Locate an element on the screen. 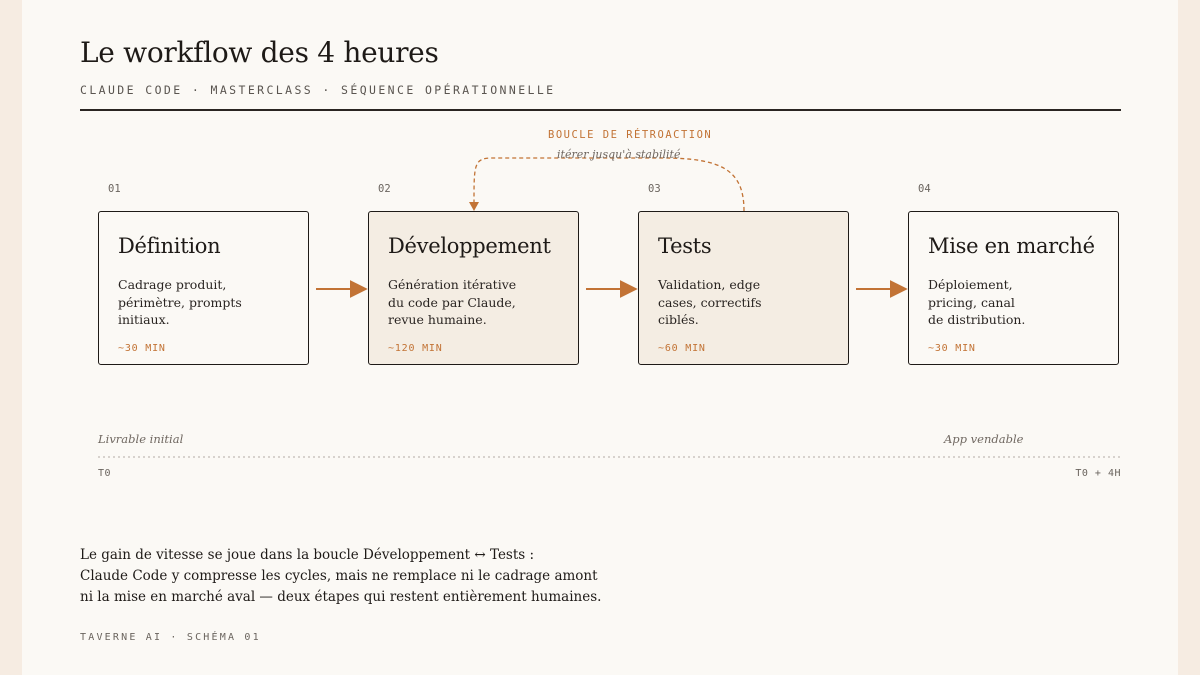 The height and width of the screenshot is (675, 1200). step-number-02: 02 is located at coordinates (384, 189).